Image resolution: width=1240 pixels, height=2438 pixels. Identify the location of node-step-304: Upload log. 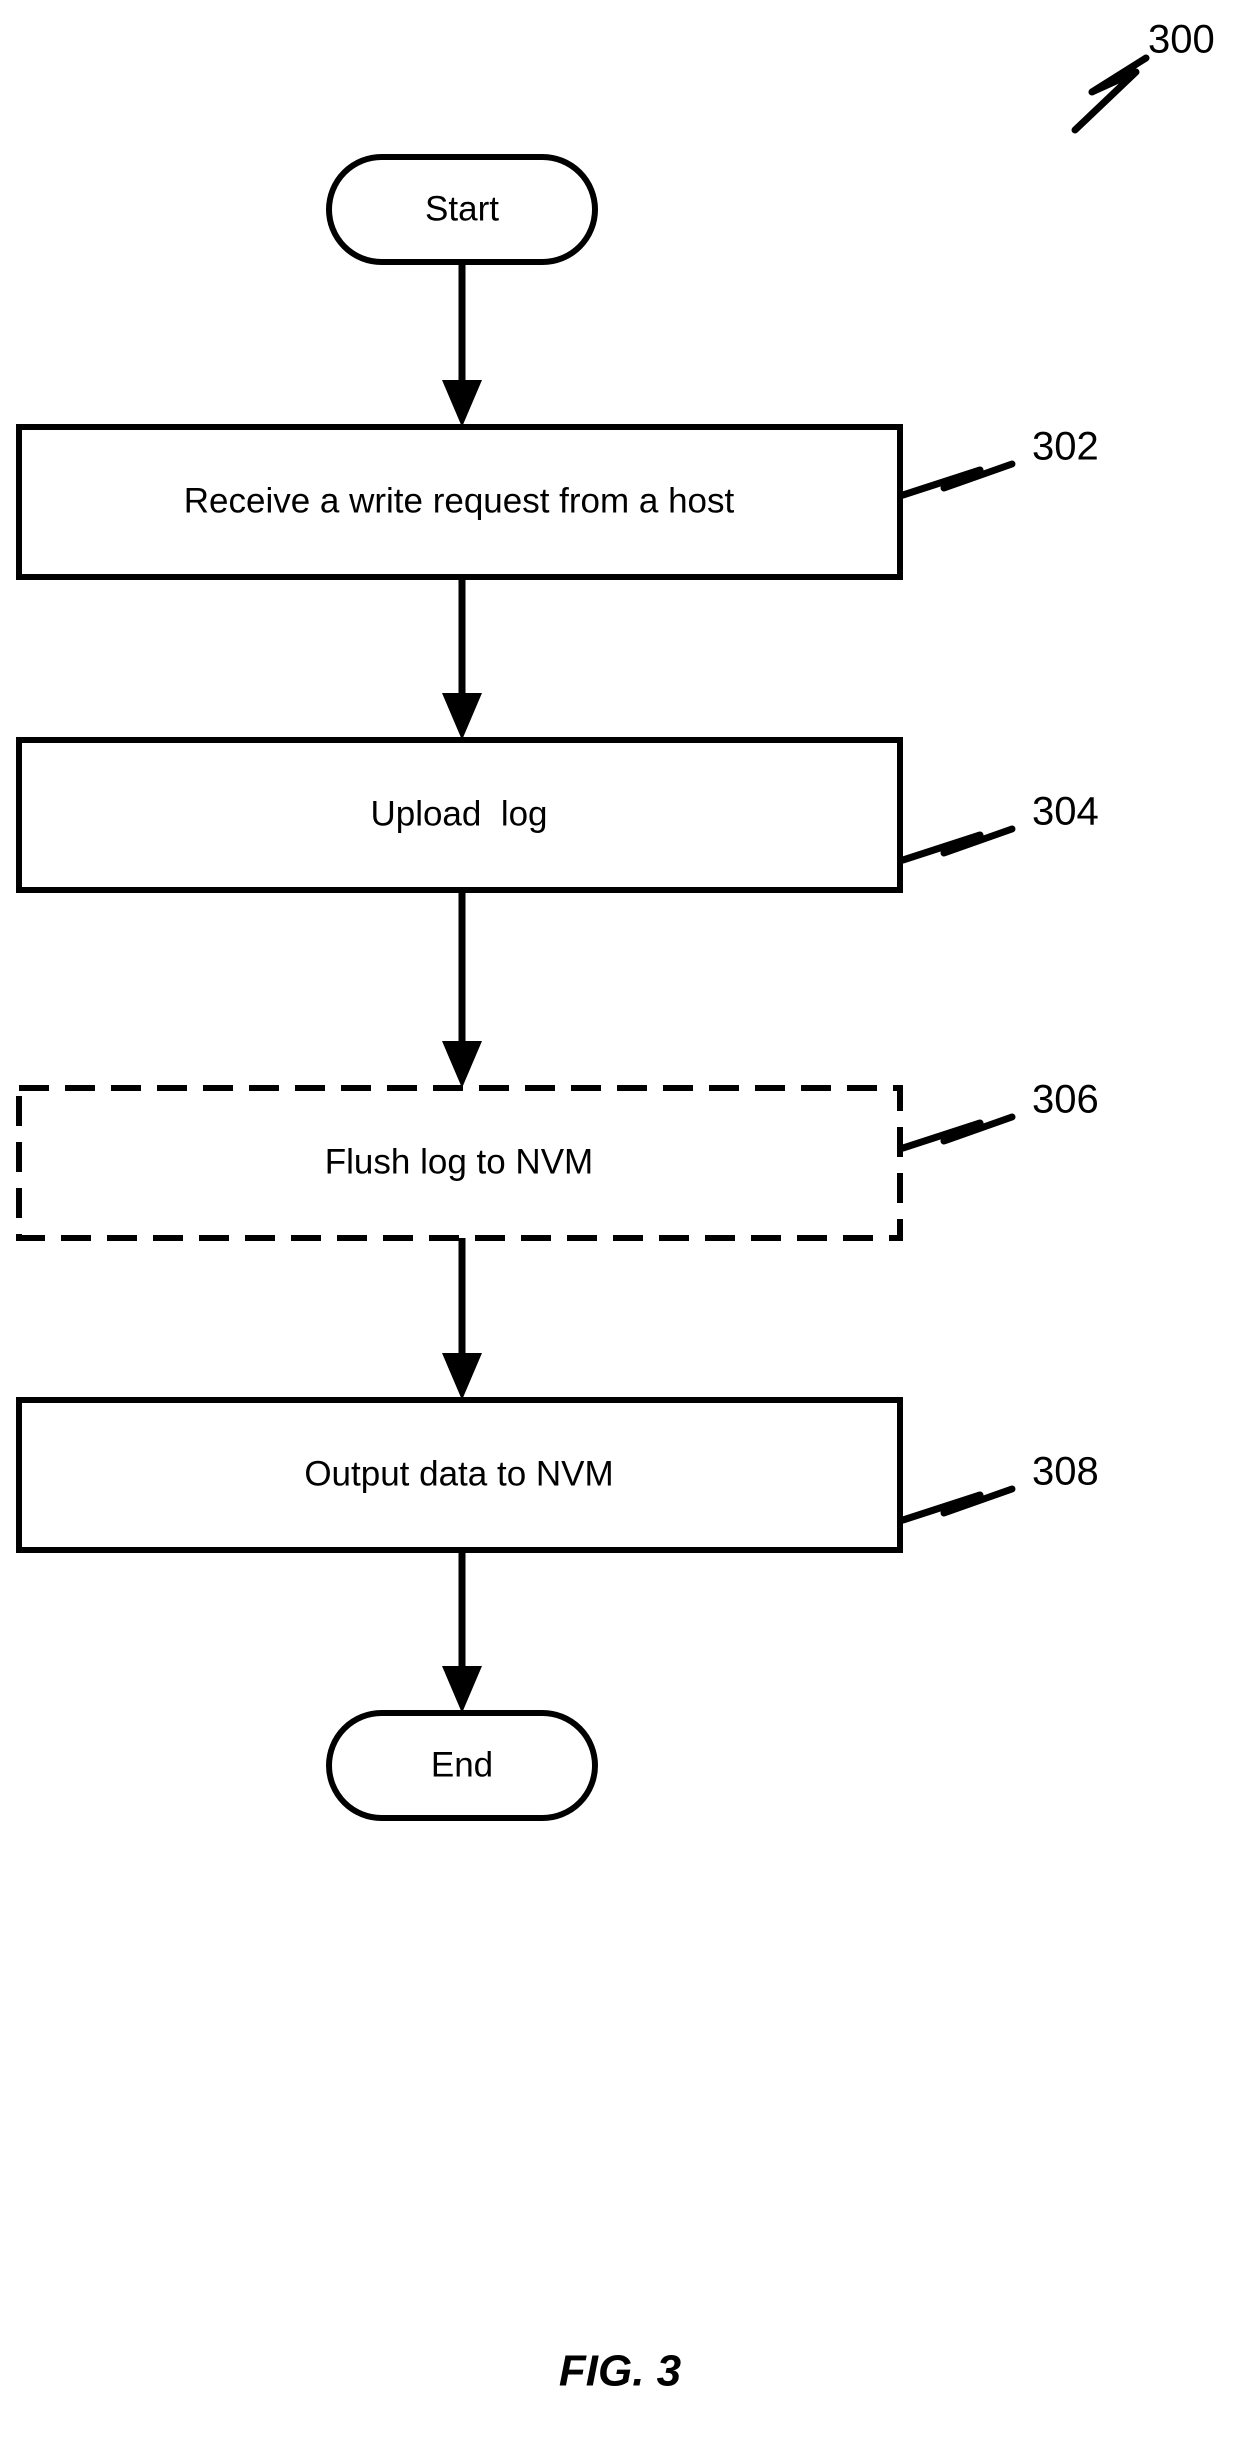
(459, 815).